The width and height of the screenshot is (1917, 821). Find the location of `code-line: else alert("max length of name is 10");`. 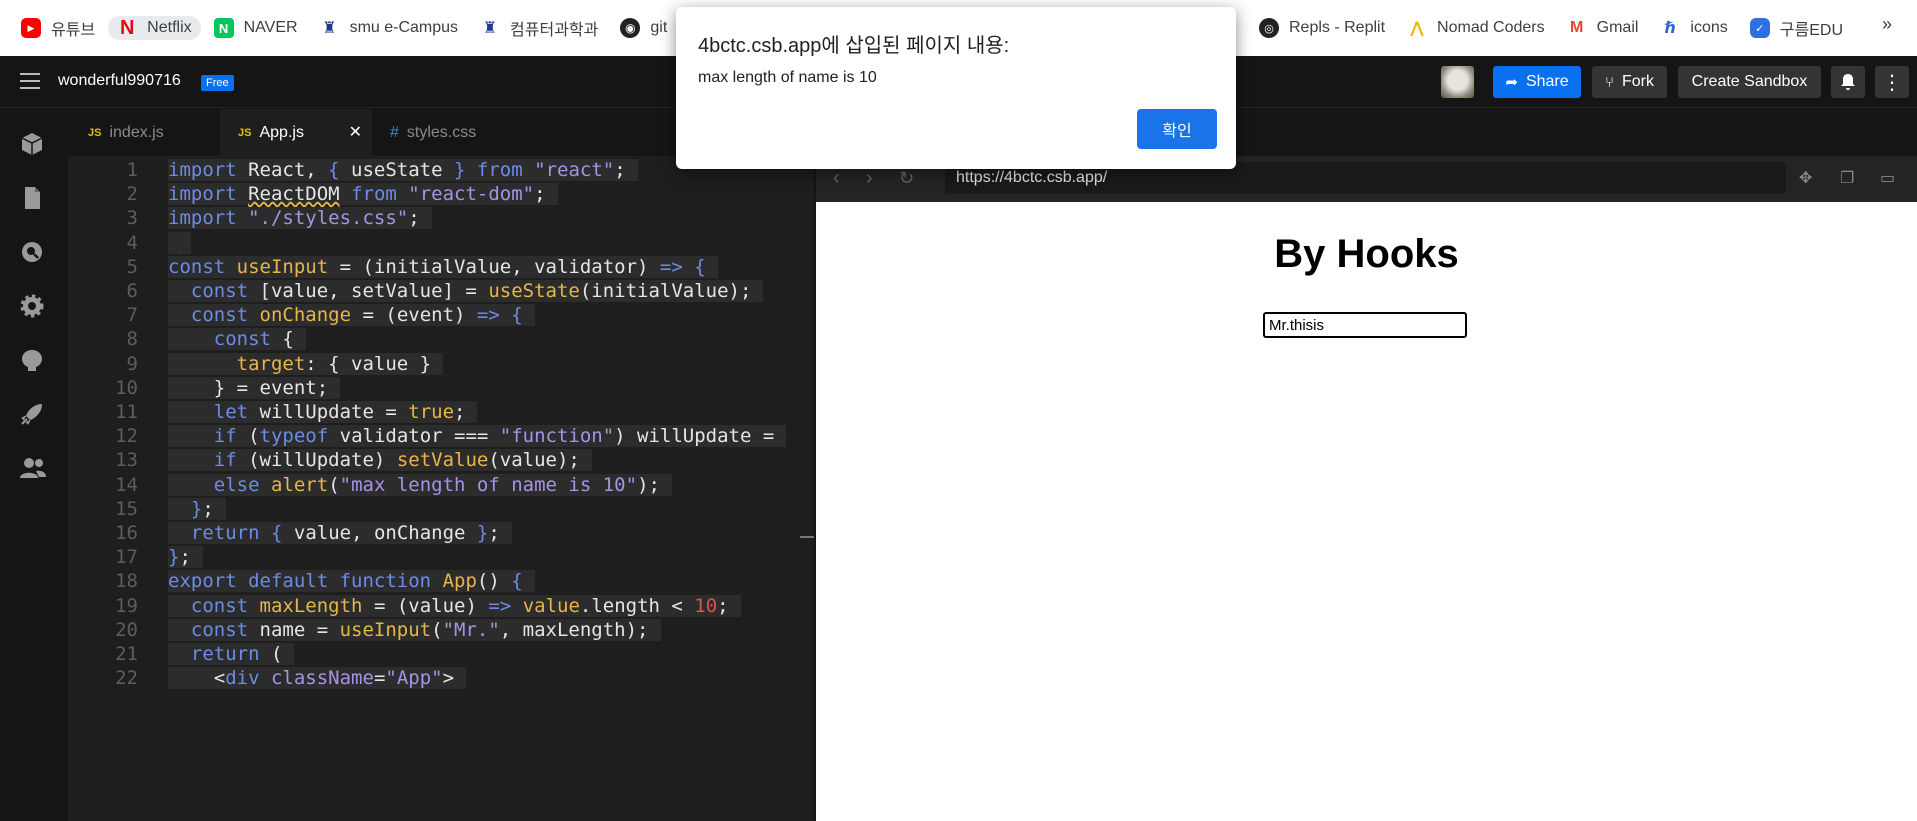

code-line: else alert("max length of name is 10"); is located at coordinates (420, 485).